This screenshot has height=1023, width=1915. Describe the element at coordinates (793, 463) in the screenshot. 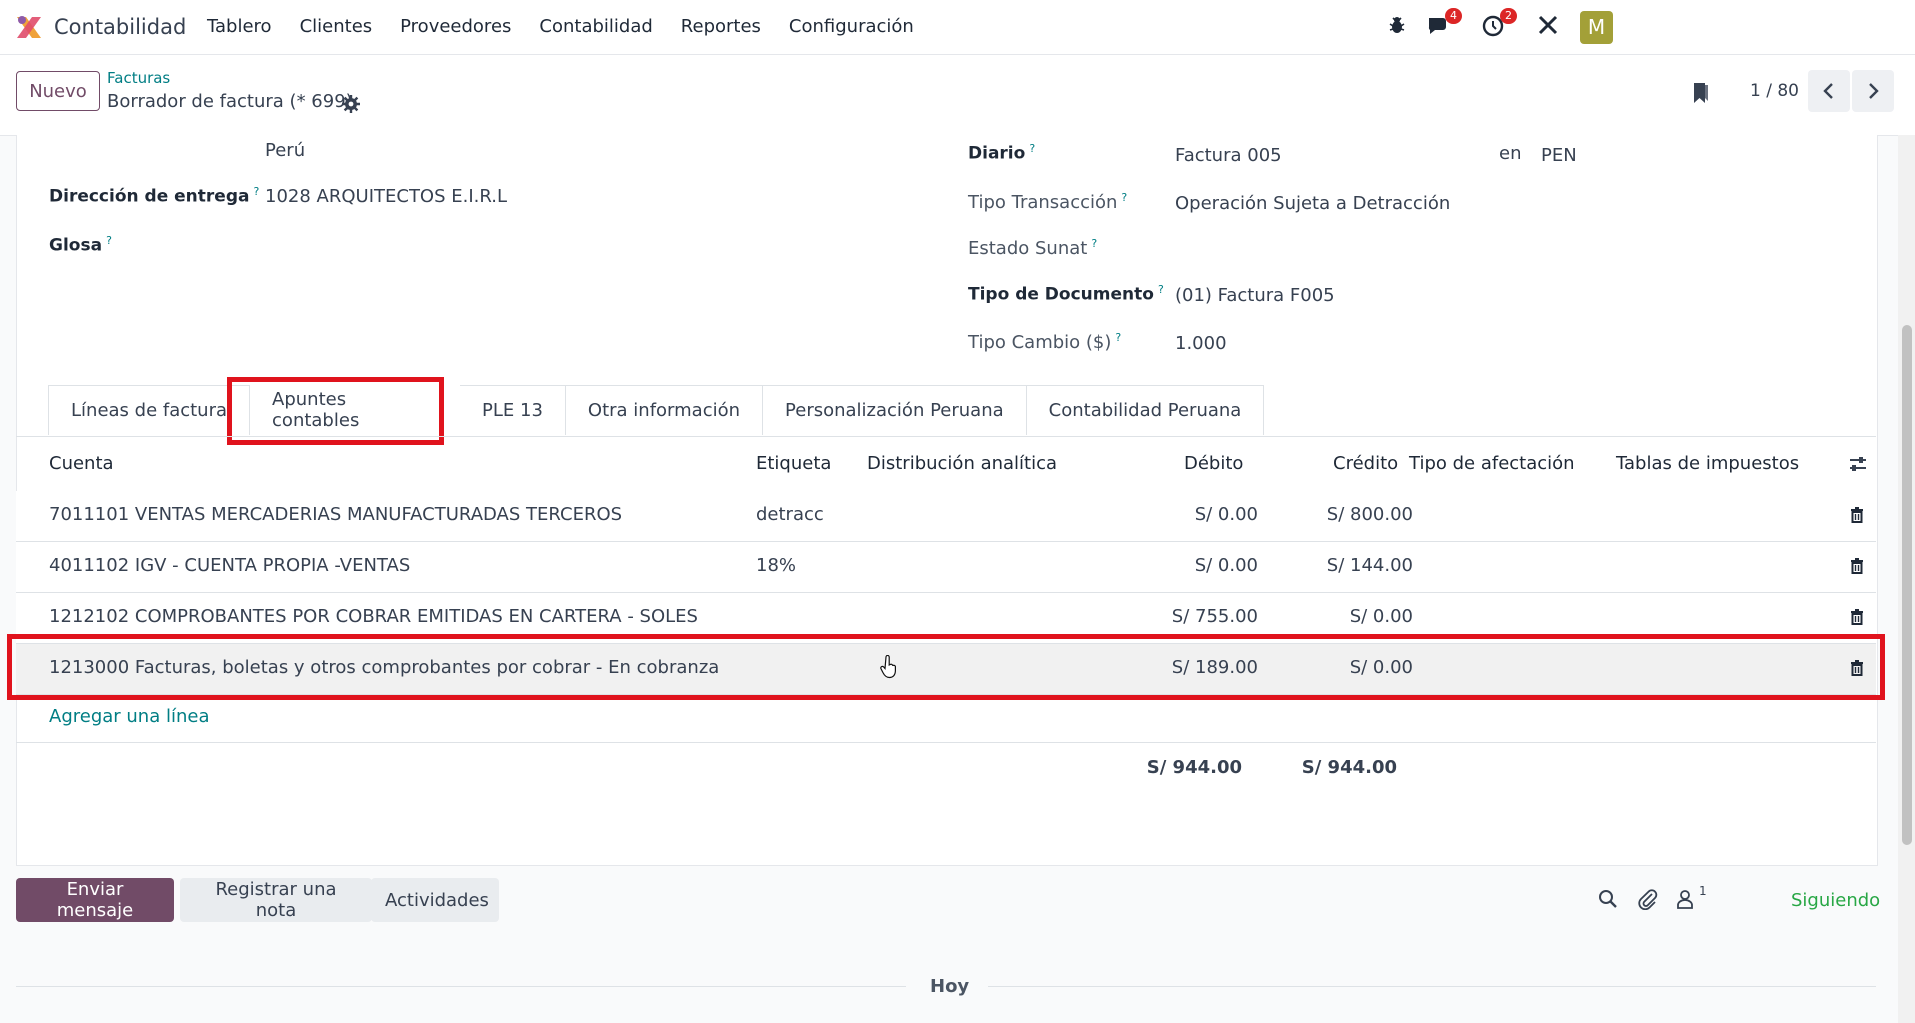

I see `column-etiqueta: Etiqueta` at that location.